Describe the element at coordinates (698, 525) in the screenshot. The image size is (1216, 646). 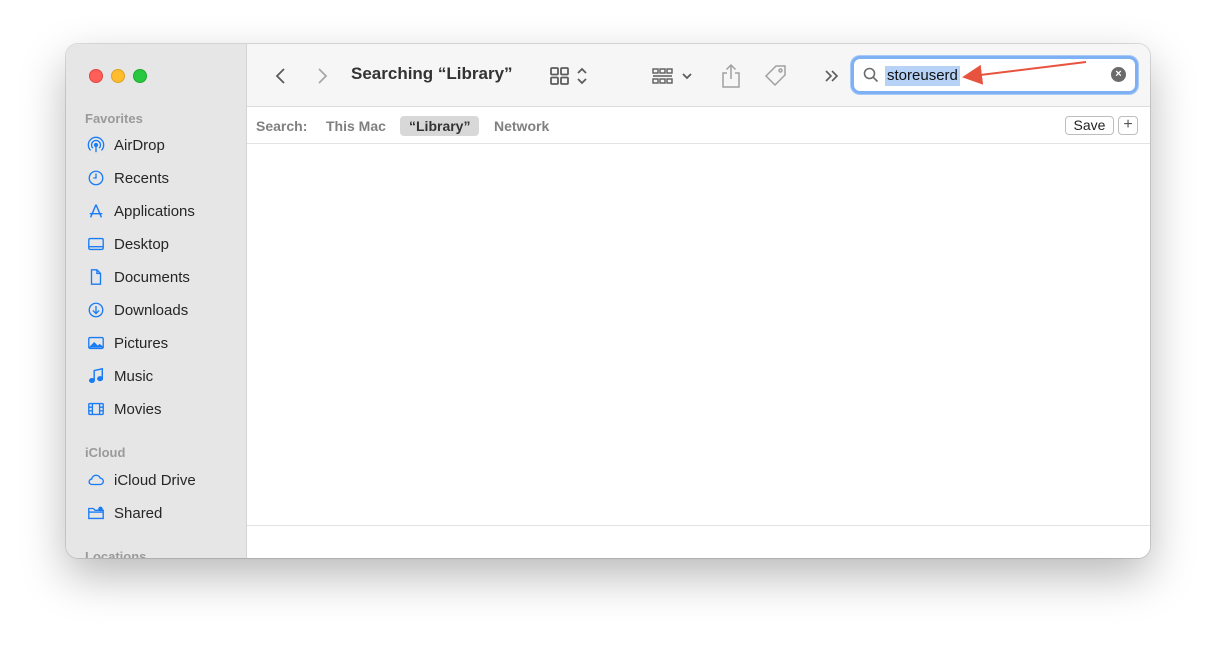
I see `status-divider` at that location.